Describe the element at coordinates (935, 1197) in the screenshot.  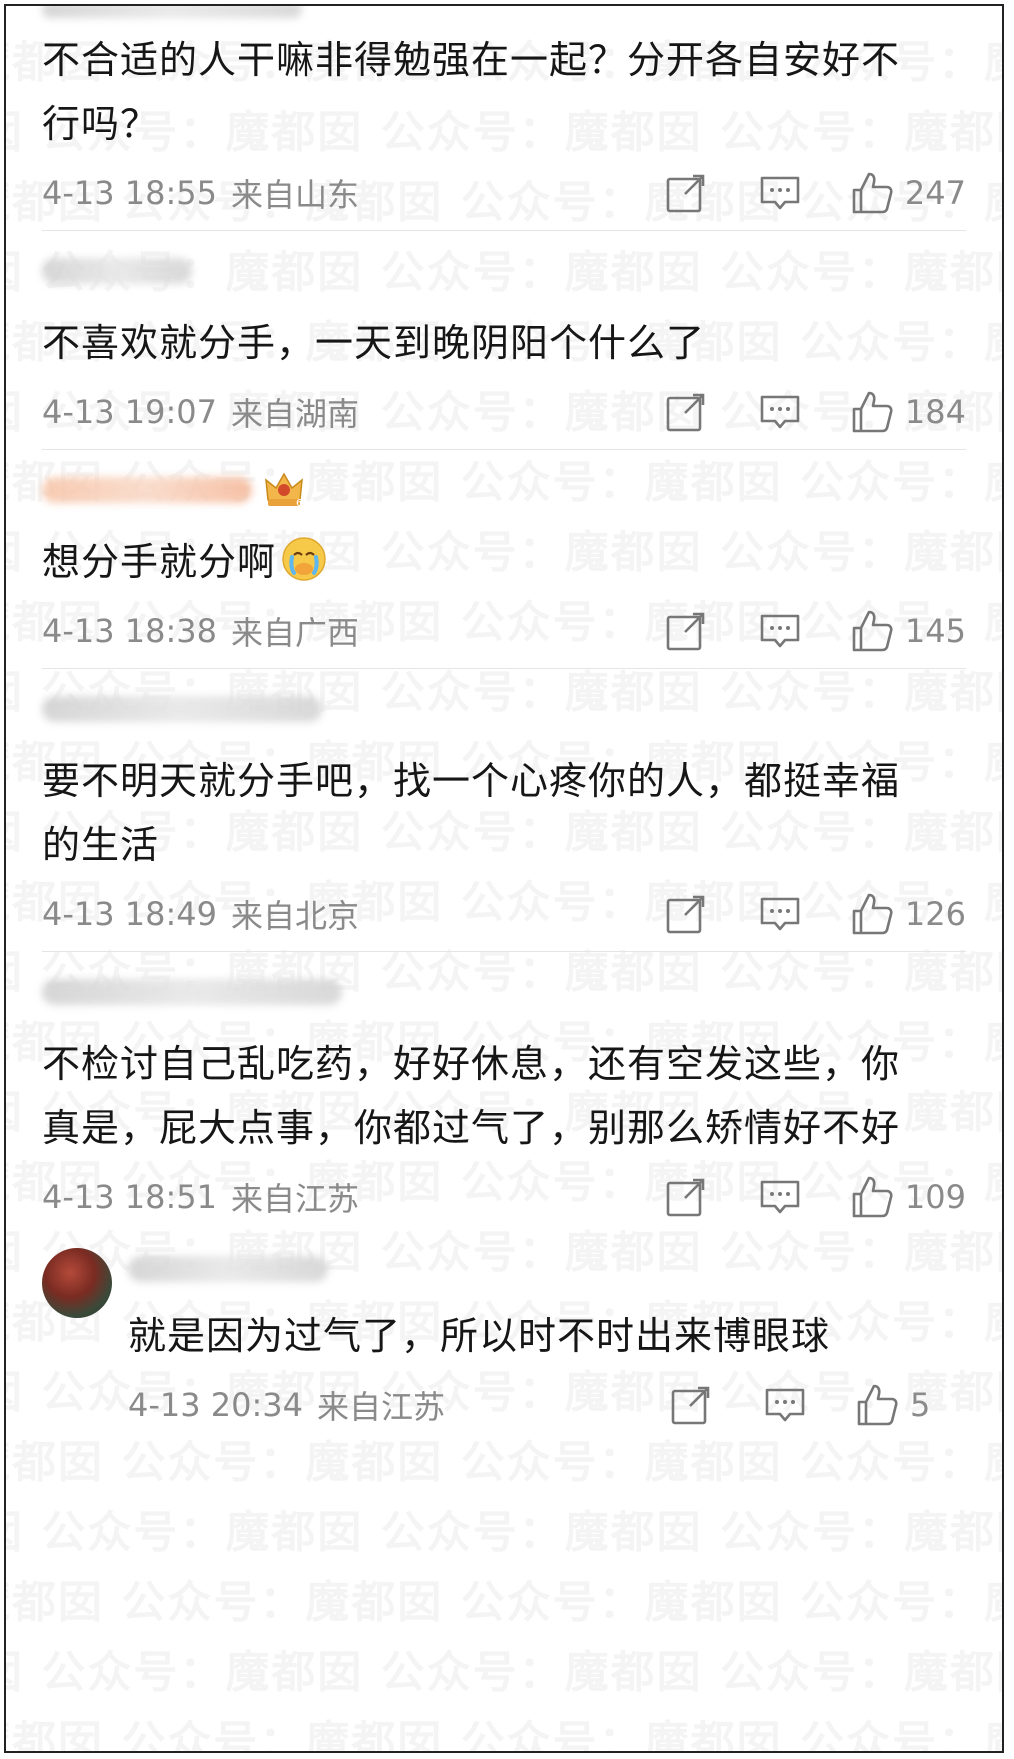
I see `like-count: 109` at that location.